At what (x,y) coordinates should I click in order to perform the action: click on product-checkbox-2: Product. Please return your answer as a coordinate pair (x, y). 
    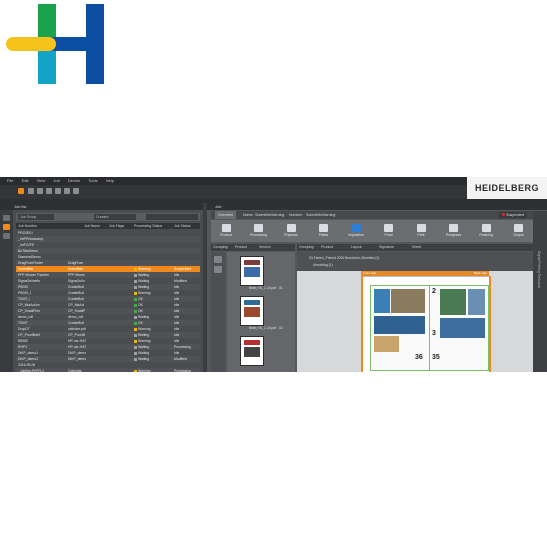
    Looking at the image, I should click on (327, 247).